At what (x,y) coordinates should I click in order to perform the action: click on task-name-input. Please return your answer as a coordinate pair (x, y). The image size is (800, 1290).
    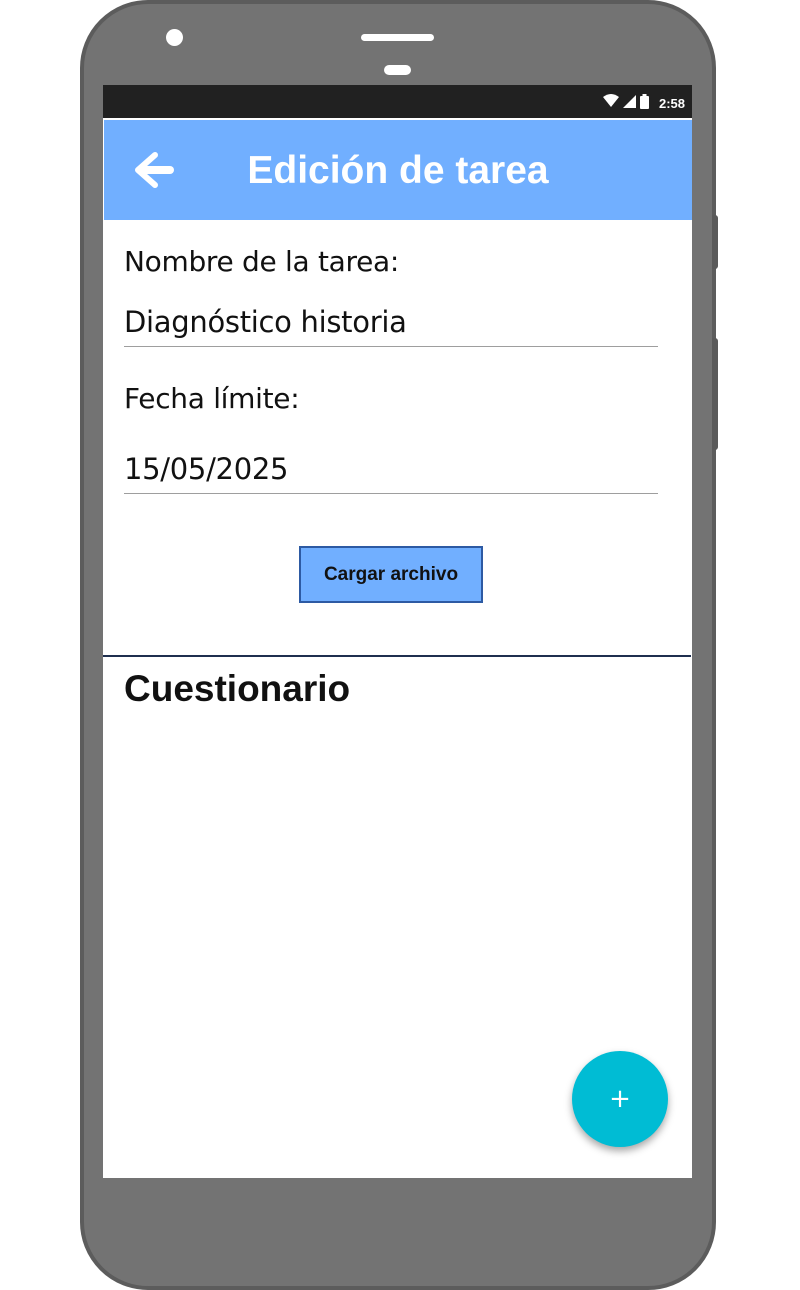
    Looking at the image, I should click on (391, 322).